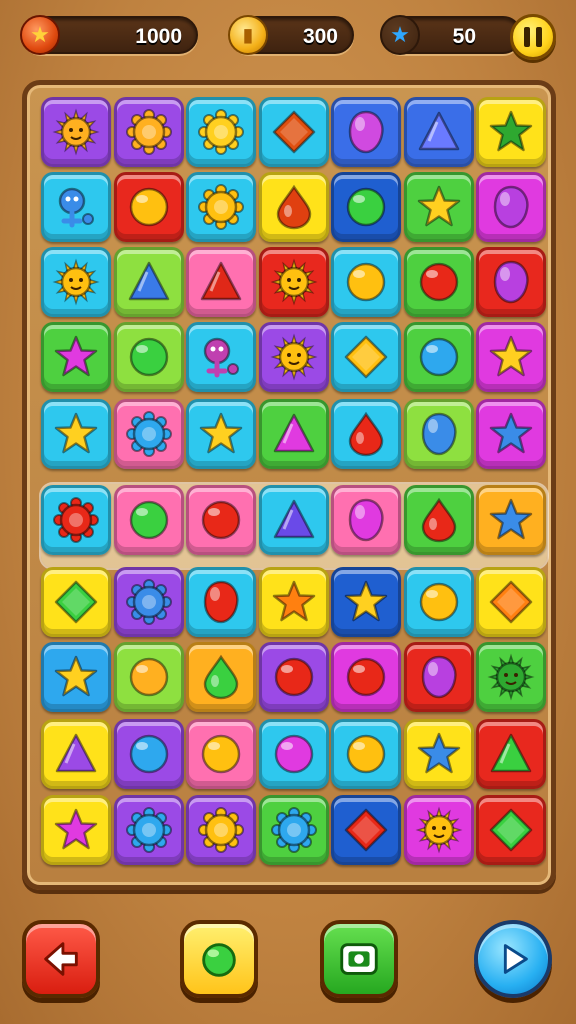 The height and width of the screenshot is (1024, 576). I want to click on coin-value: 300, so click(320, 36).